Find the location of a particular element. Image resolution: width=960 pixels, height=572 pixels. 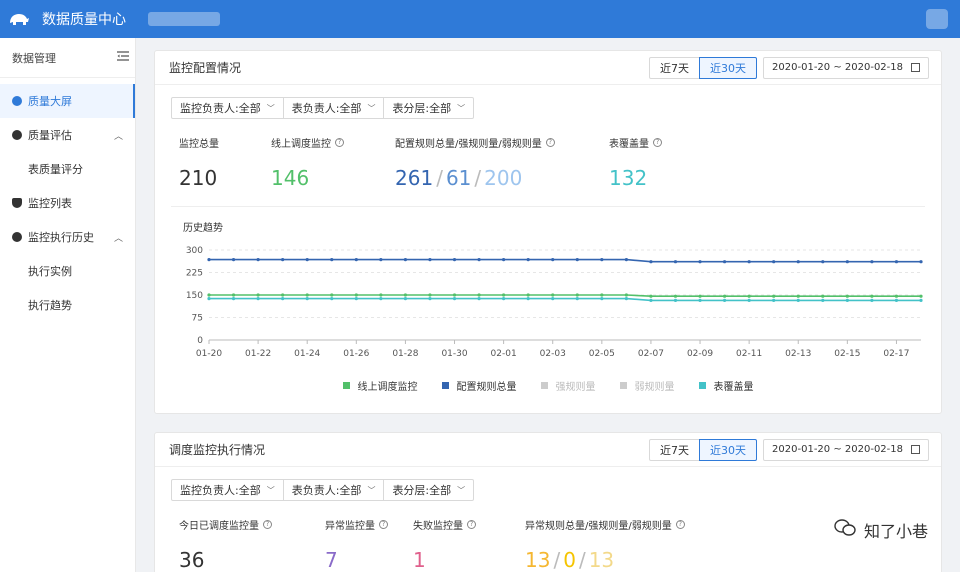

x-tick-label: 02-09 is located at coordinates (700, 354).